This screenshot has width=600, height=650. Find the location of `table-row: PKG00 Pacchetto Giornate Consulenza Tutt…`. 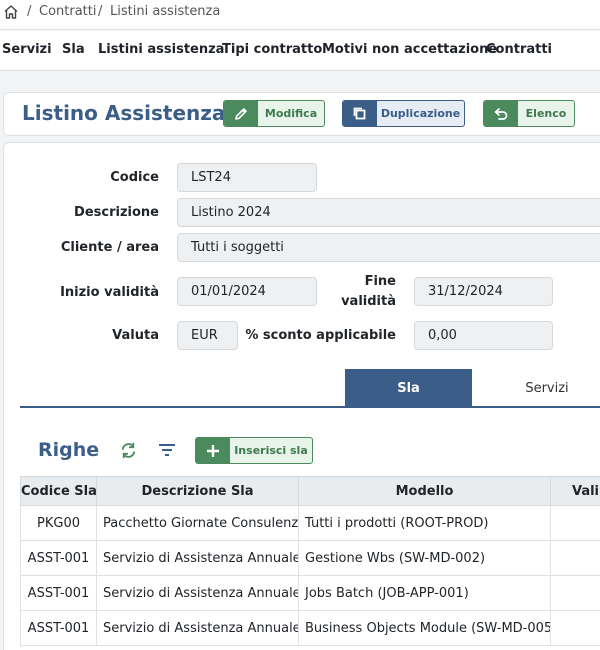

table-row: PKG00 Pacchetto Giornate Consulenza Tutt… is located at coordinates (310, 523).